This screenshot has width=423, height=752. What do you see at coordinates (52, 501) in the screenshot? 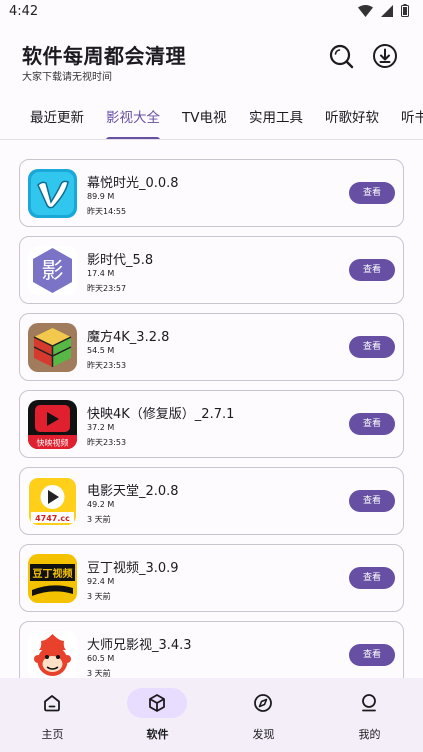
I see `film-heaven-icon: 4747.cc` at bounding box center [52, 501].